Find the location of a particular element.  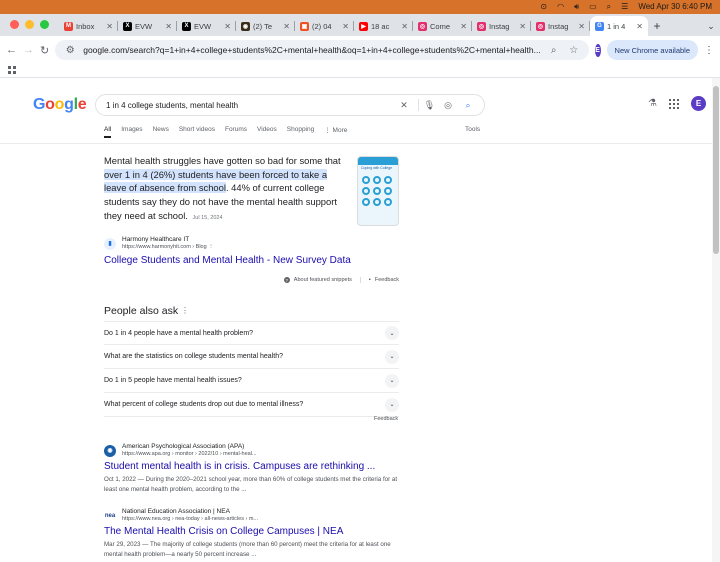

battery-icon: ▭ is located at coordinates (593, 7).